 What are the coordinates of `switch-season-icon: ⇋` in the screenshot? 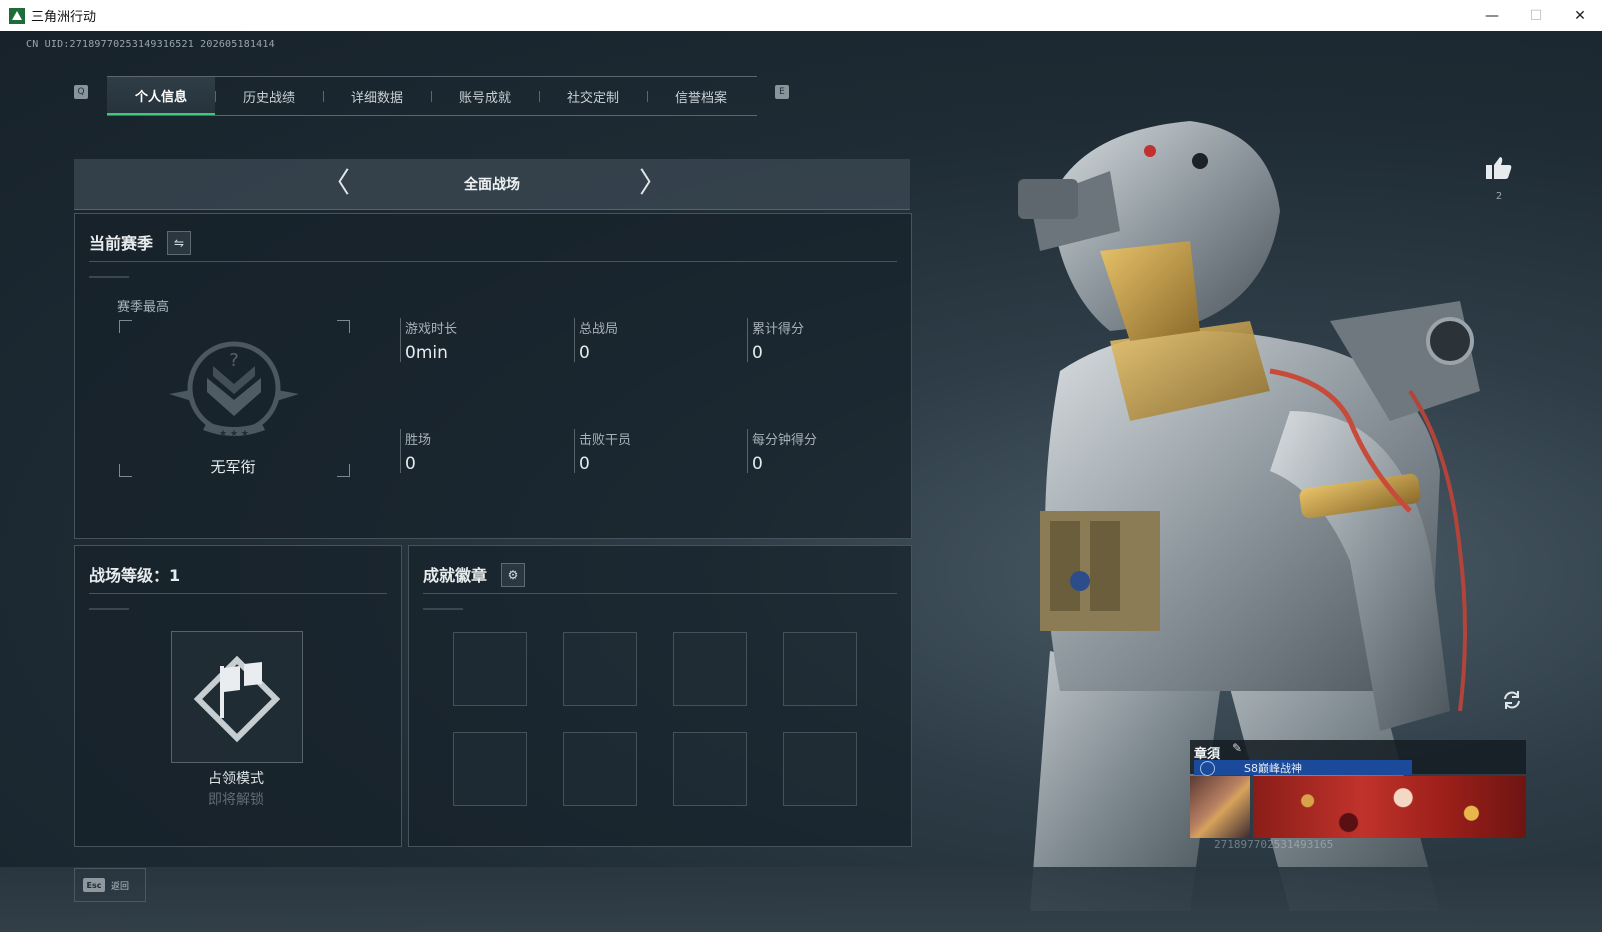 It's located at (179, 243).